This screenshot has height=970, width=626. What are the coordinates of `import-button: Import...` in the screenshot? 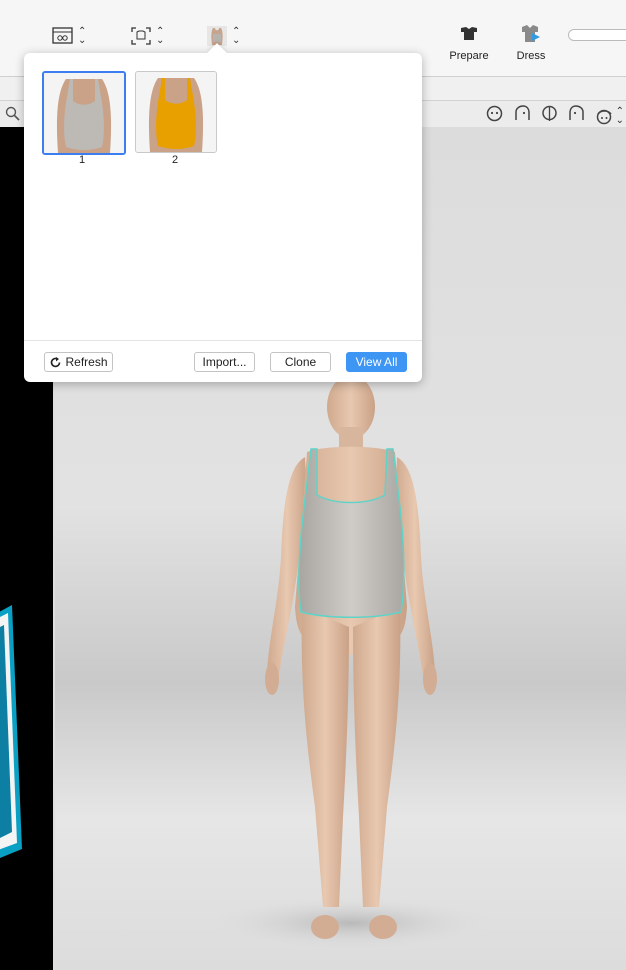 It's located at (224, 362).